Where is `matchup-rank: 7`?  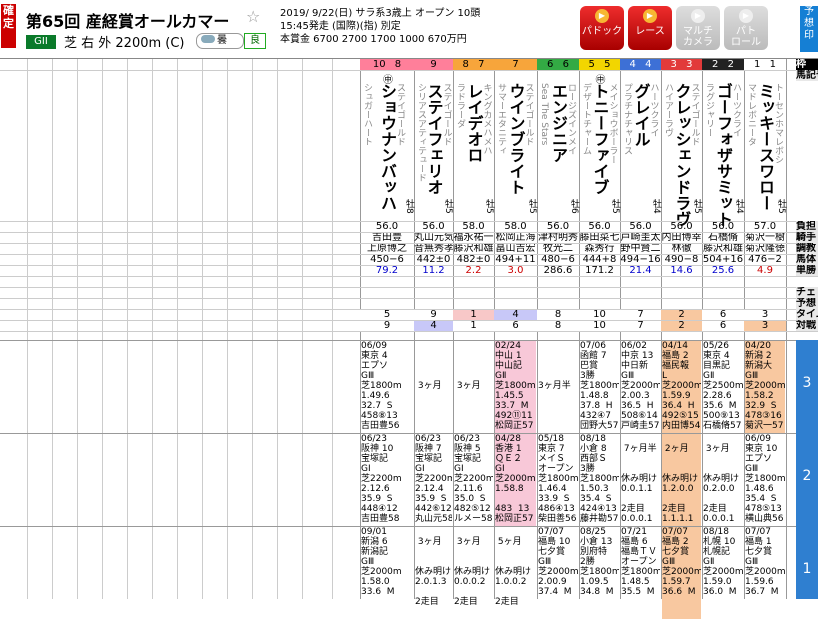 matchup-rank: 7 is located at coordinates (640, 326).